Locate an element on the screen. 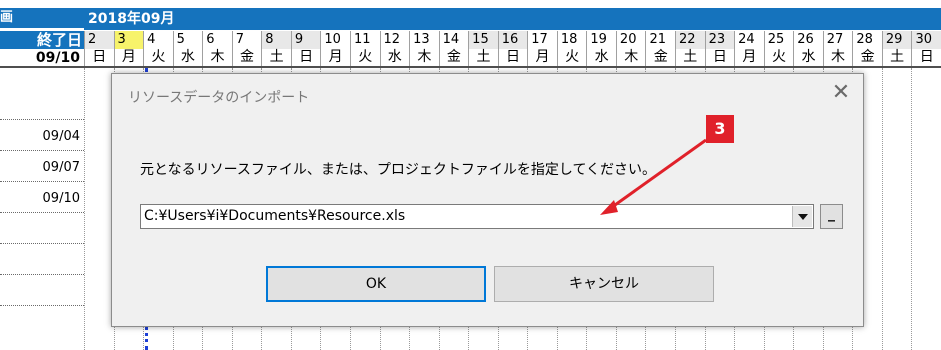 This screenshot has height=350, width=941. weekday-row: 日月火水木金土日月火水木金土日月火水木金土日月火水木金土日 is located at coordinates (512, 58).